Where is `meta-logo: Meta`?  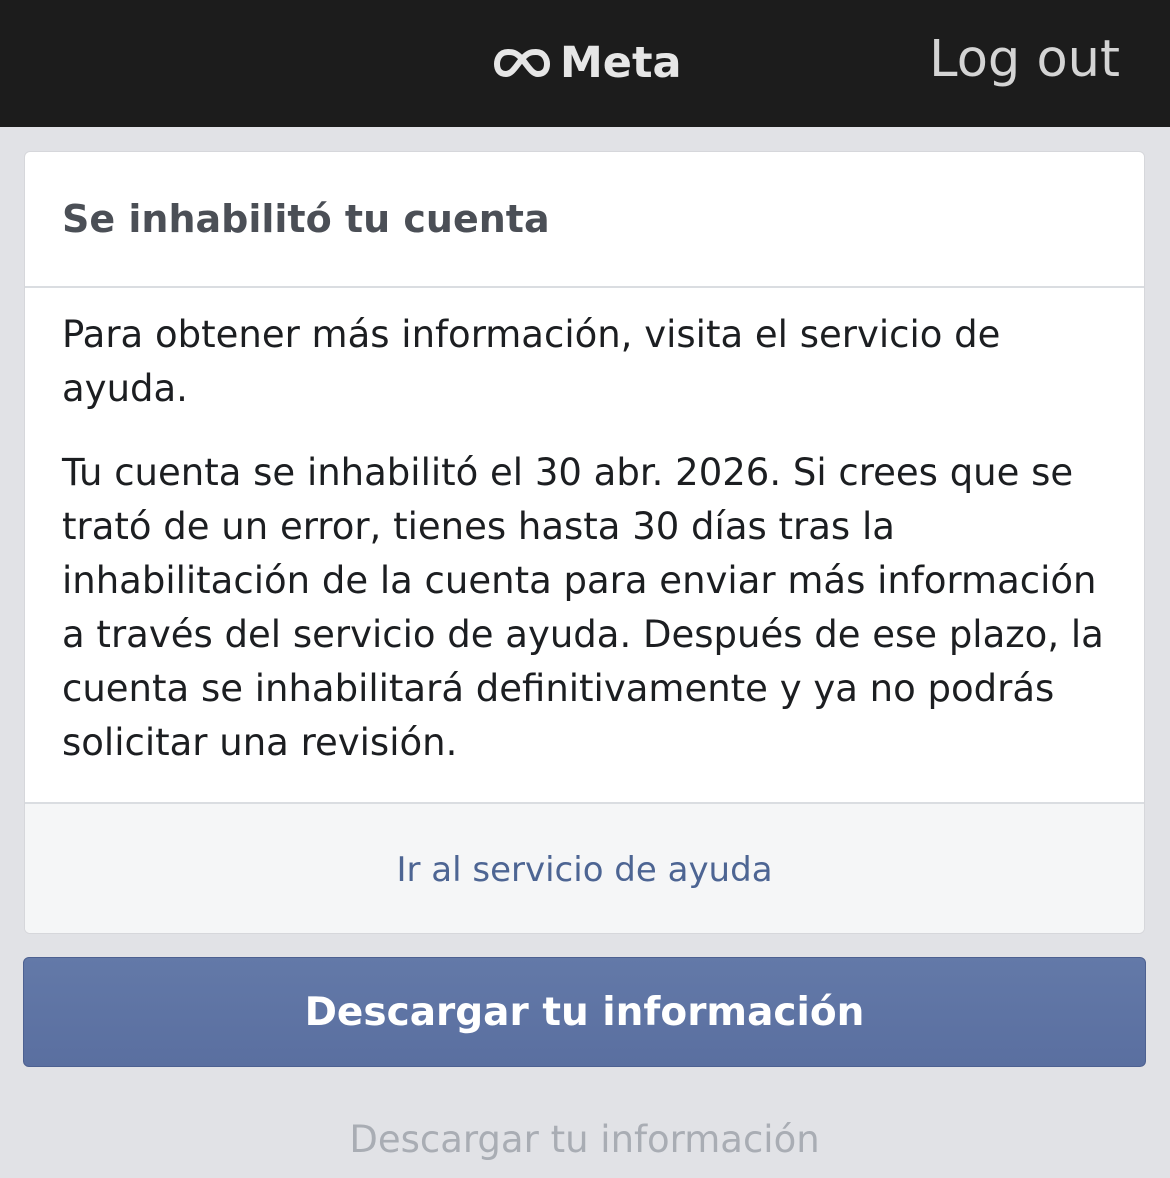 meta-logo: Meta is located at coordinates (588, 63).